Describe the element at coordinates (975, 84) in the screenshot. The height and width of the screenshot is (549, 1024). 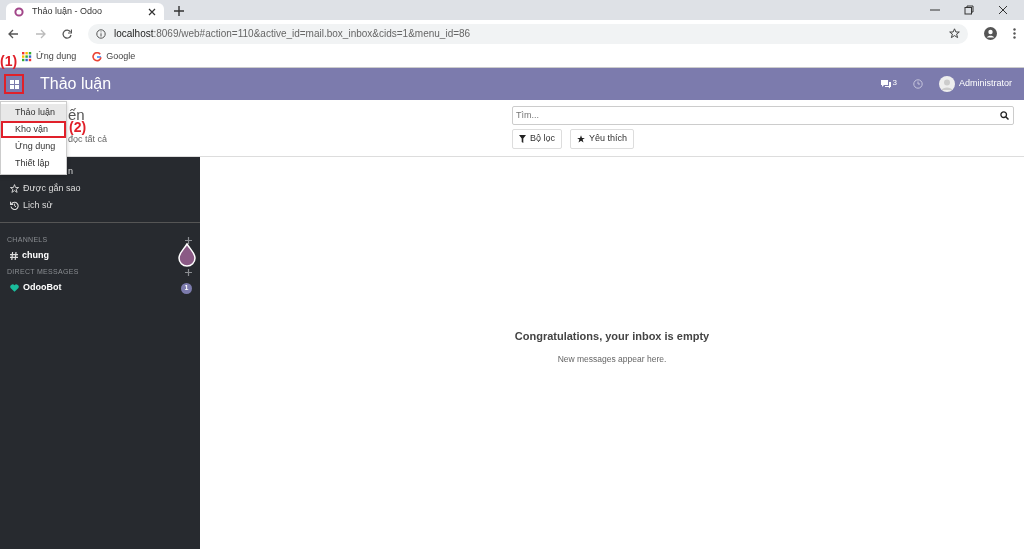
I see `user-menu: Administrator` at that location.